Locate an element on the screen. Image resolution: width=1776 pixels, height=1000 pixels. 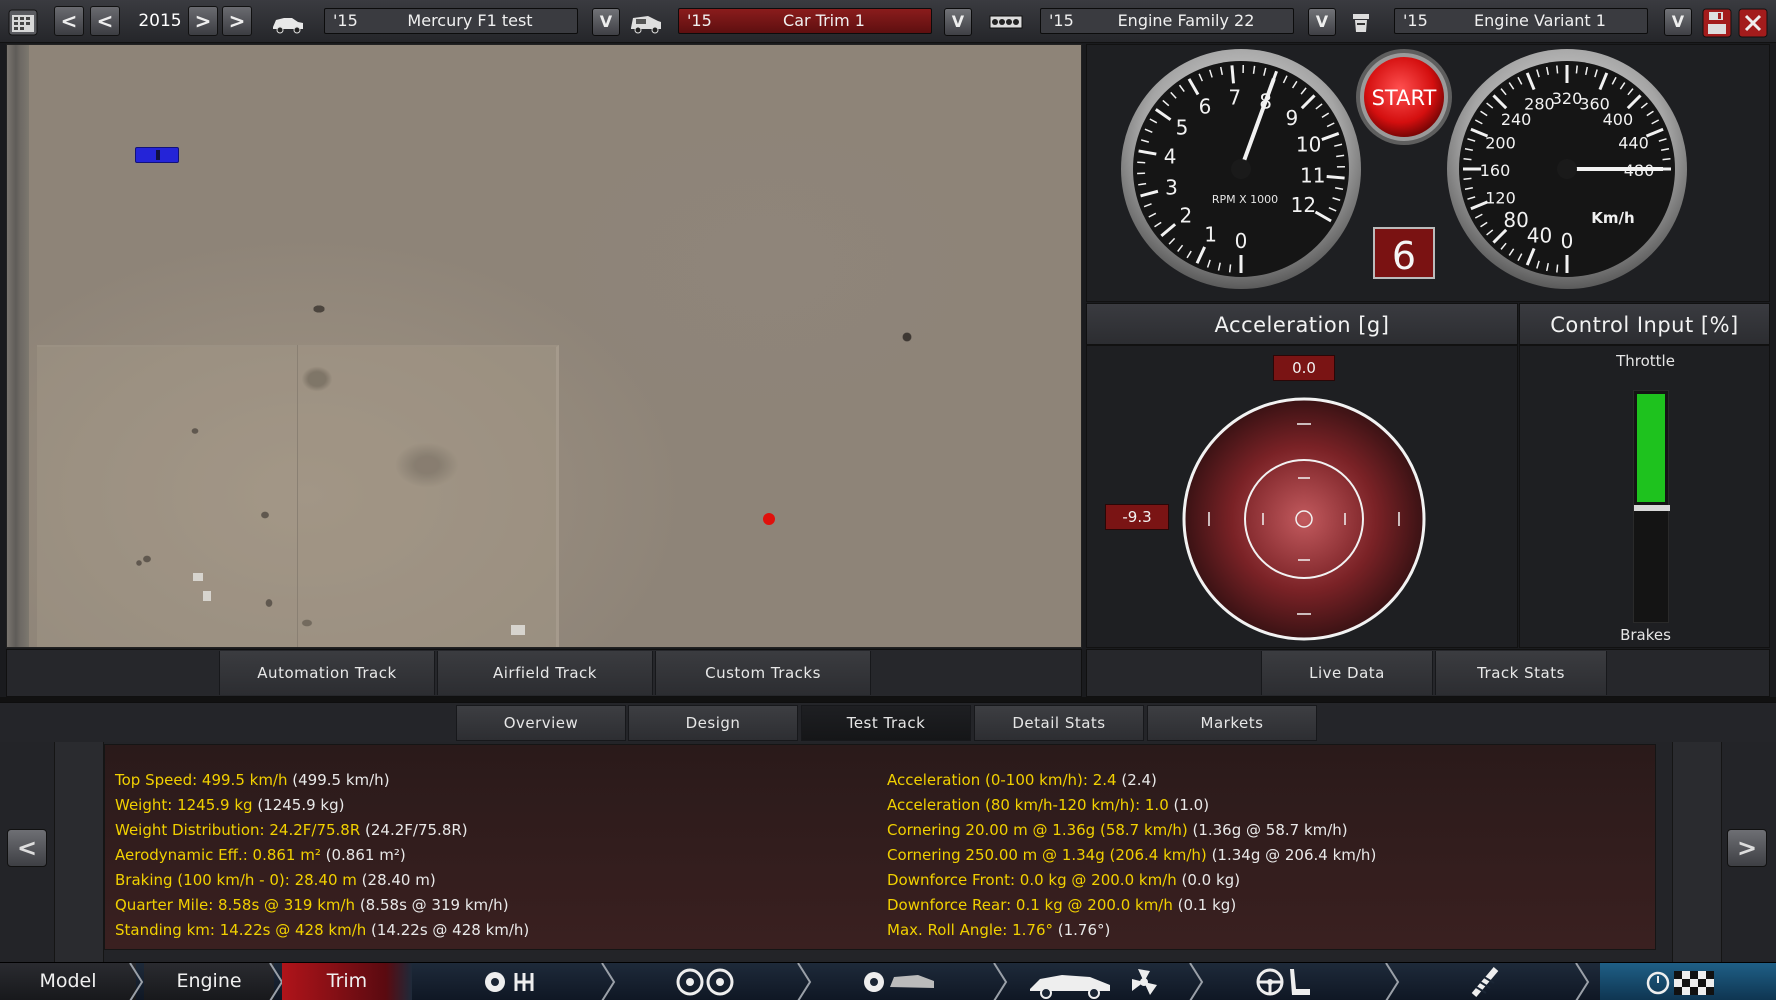
trim-field: '15 Car Trim 1 is located at coordinates (805, 21).